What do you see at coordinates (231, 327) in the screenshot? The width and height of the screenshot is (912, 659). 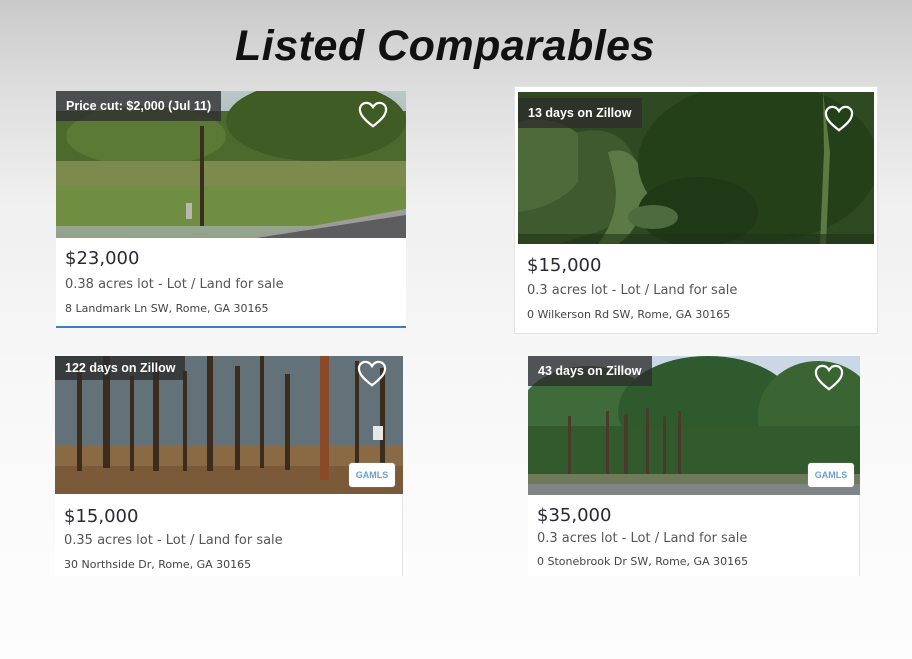 I see `card-selected-underline` at bounding box center [231, 327].